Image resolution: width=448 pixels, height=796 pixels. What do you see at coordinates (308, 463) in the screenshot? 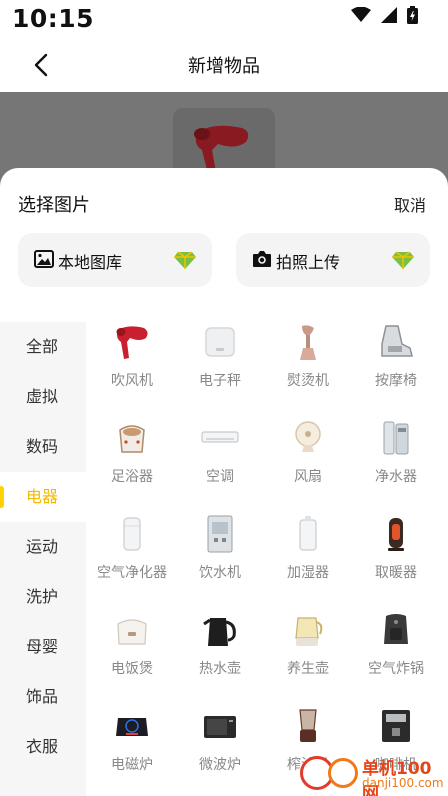
I see `grid-item-fan: 风扇` at bounding box center [308, 463].